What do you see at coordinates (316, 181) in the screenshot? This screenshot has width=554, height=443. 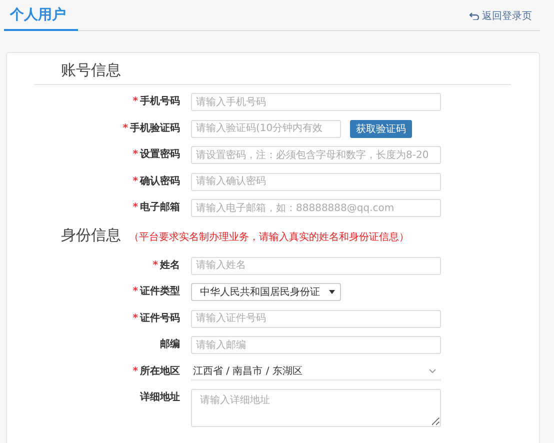 I see `text-input: 请输入确认密码` at bounding box center [316, 181].